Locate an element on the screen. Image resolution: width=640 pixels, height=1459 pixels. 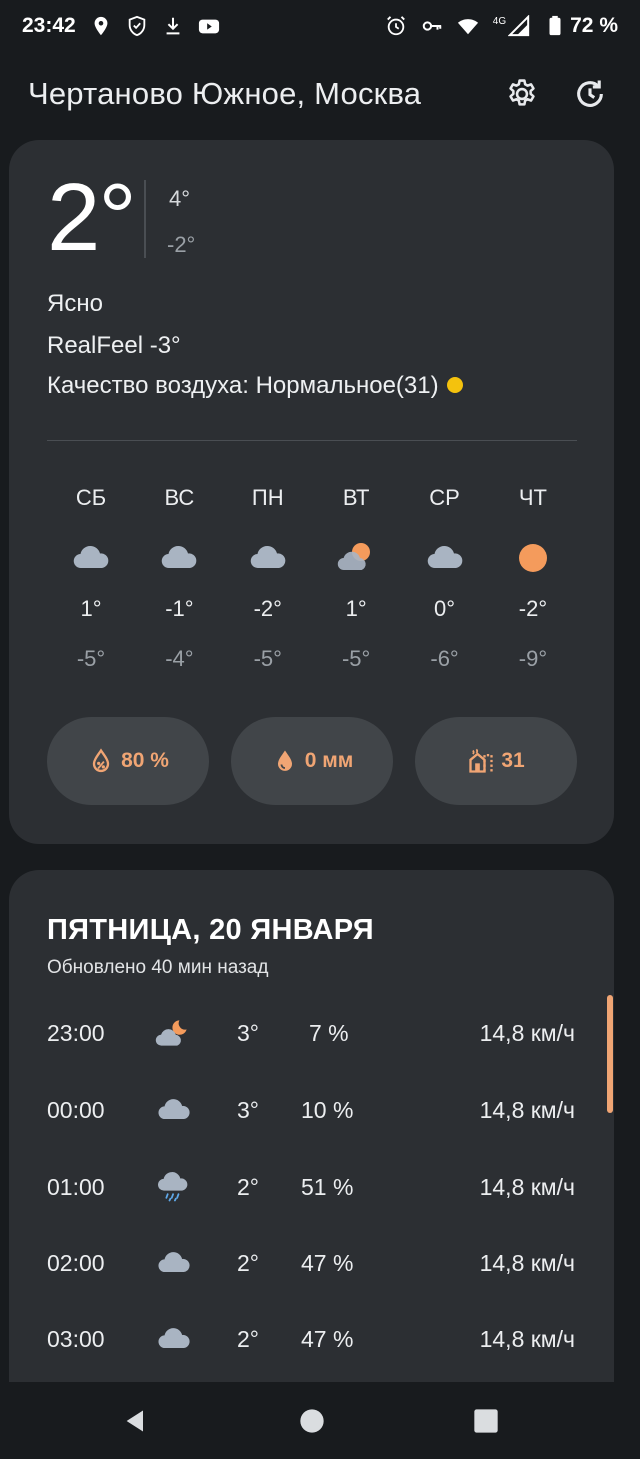
aqi-value: 31 is located at coordinates (513, 760).